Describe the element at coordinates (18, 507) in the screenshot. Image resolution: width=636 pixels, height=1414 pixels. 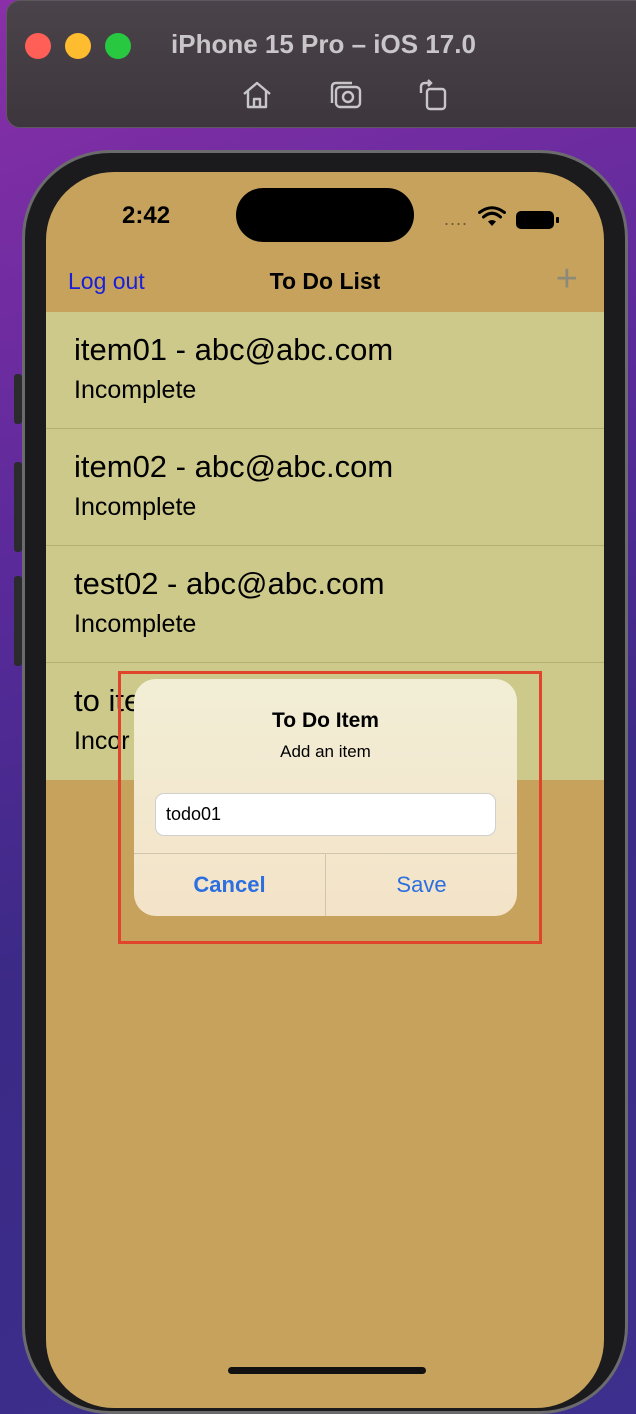
I see `volume-up-button` at that location.